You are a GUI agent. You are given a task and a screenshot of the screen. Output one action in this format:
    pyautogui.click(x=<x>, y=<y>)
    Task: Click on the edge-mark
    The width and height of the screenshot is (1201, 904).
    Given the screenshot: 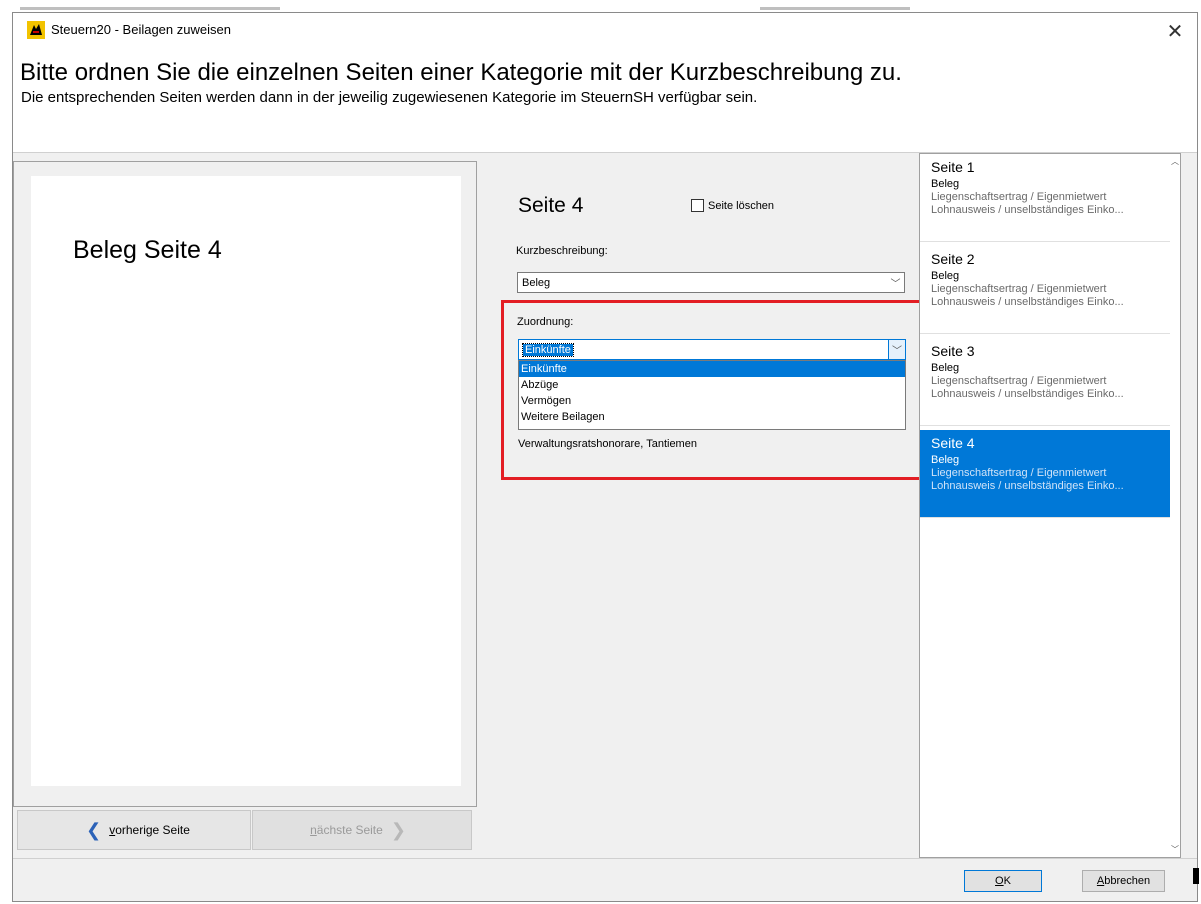 What is the action you would take?
    pyautogui.click(x=1196, y=876)
    